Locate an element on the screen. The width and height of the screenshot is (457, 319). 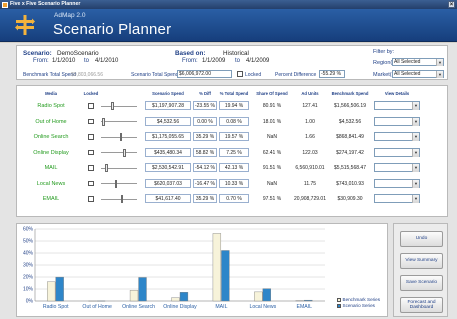
media-name: Out of Home is located at coordinates (51, 121).